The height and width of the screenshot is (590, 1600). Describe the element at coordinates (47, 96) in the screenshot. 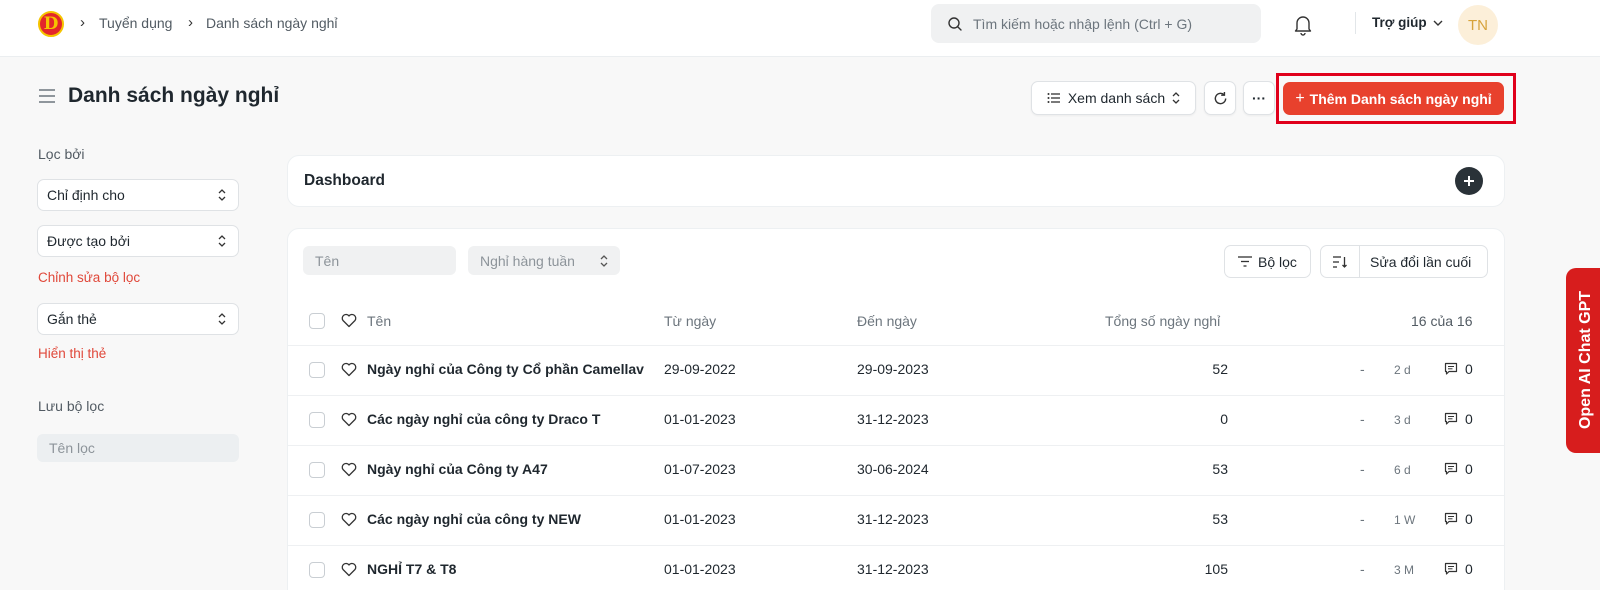

I see `sidebar-toggle-icon` at that location.